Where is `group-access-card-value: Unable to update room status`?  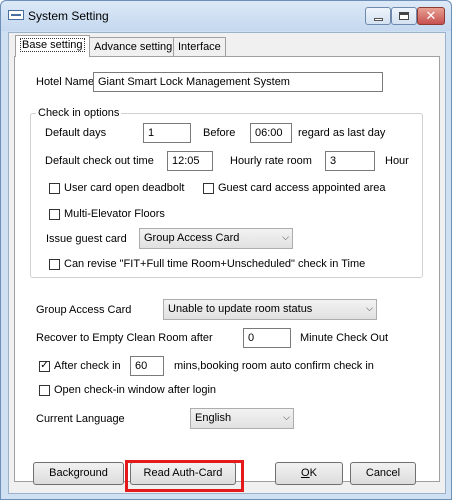 group-access-card-value: Unable to update room status is located at coordinates (240, 309).